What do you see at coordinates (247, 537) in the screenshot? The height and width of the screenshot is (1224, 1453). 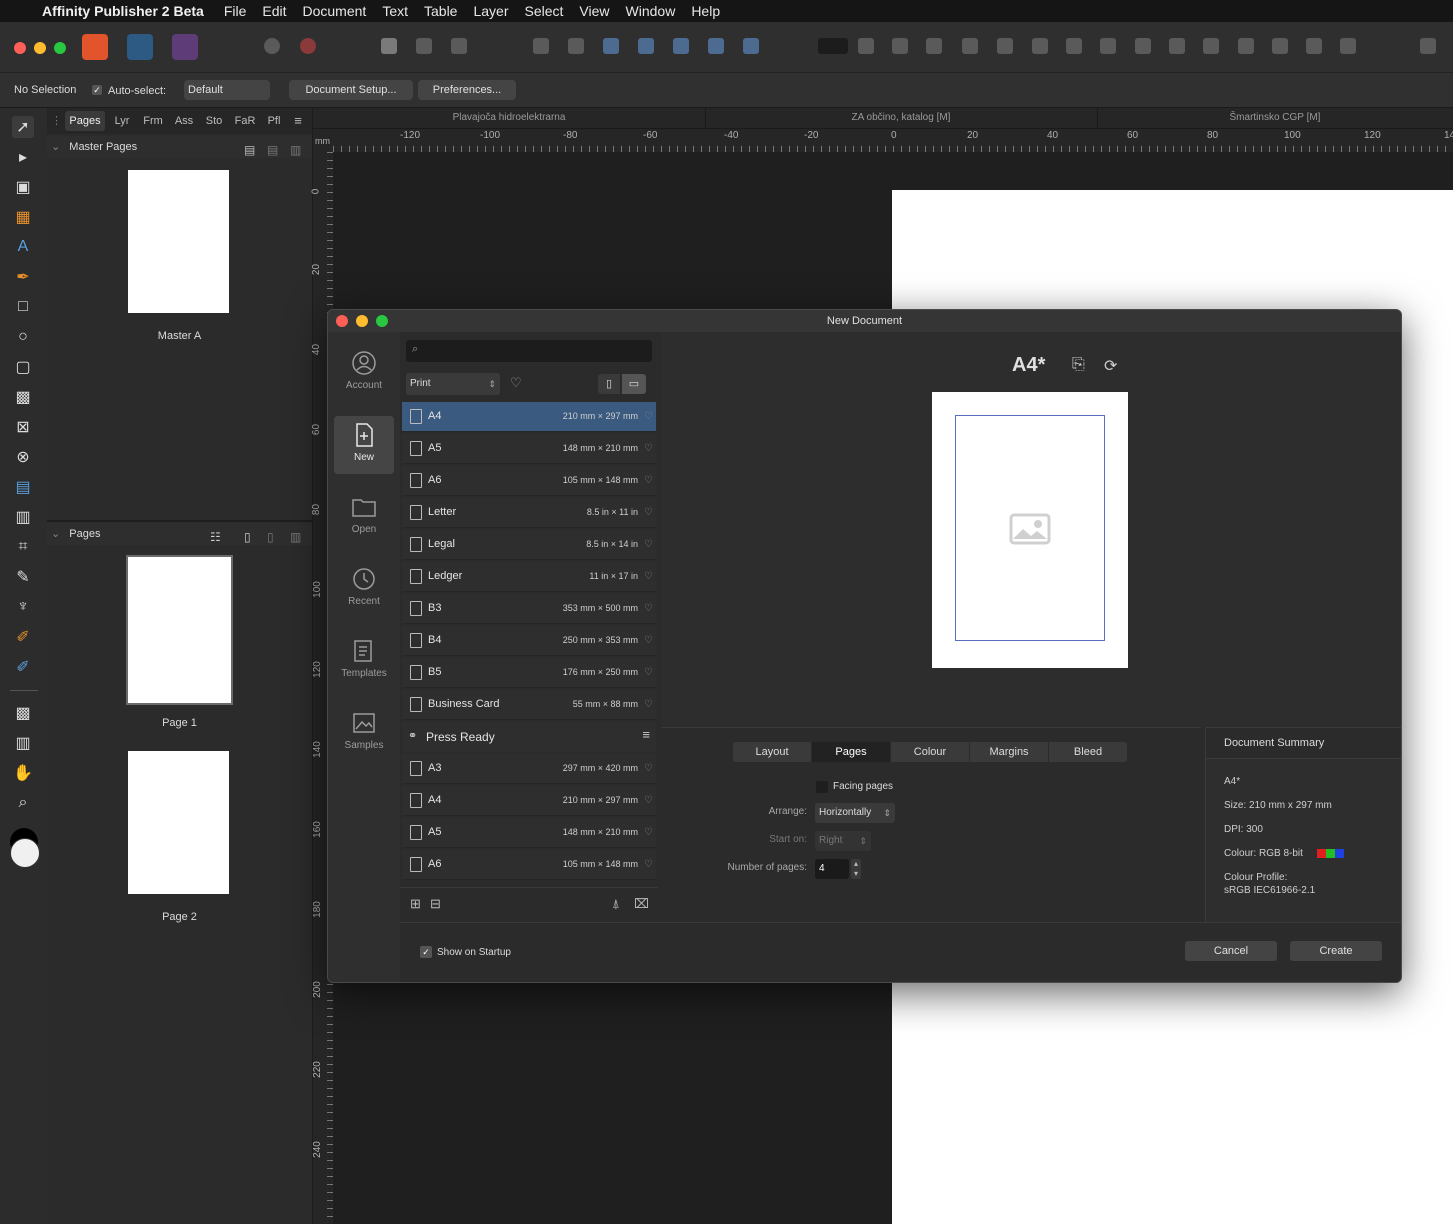 I see `add-page-icon: ▯` at bounding box center [247, 537].